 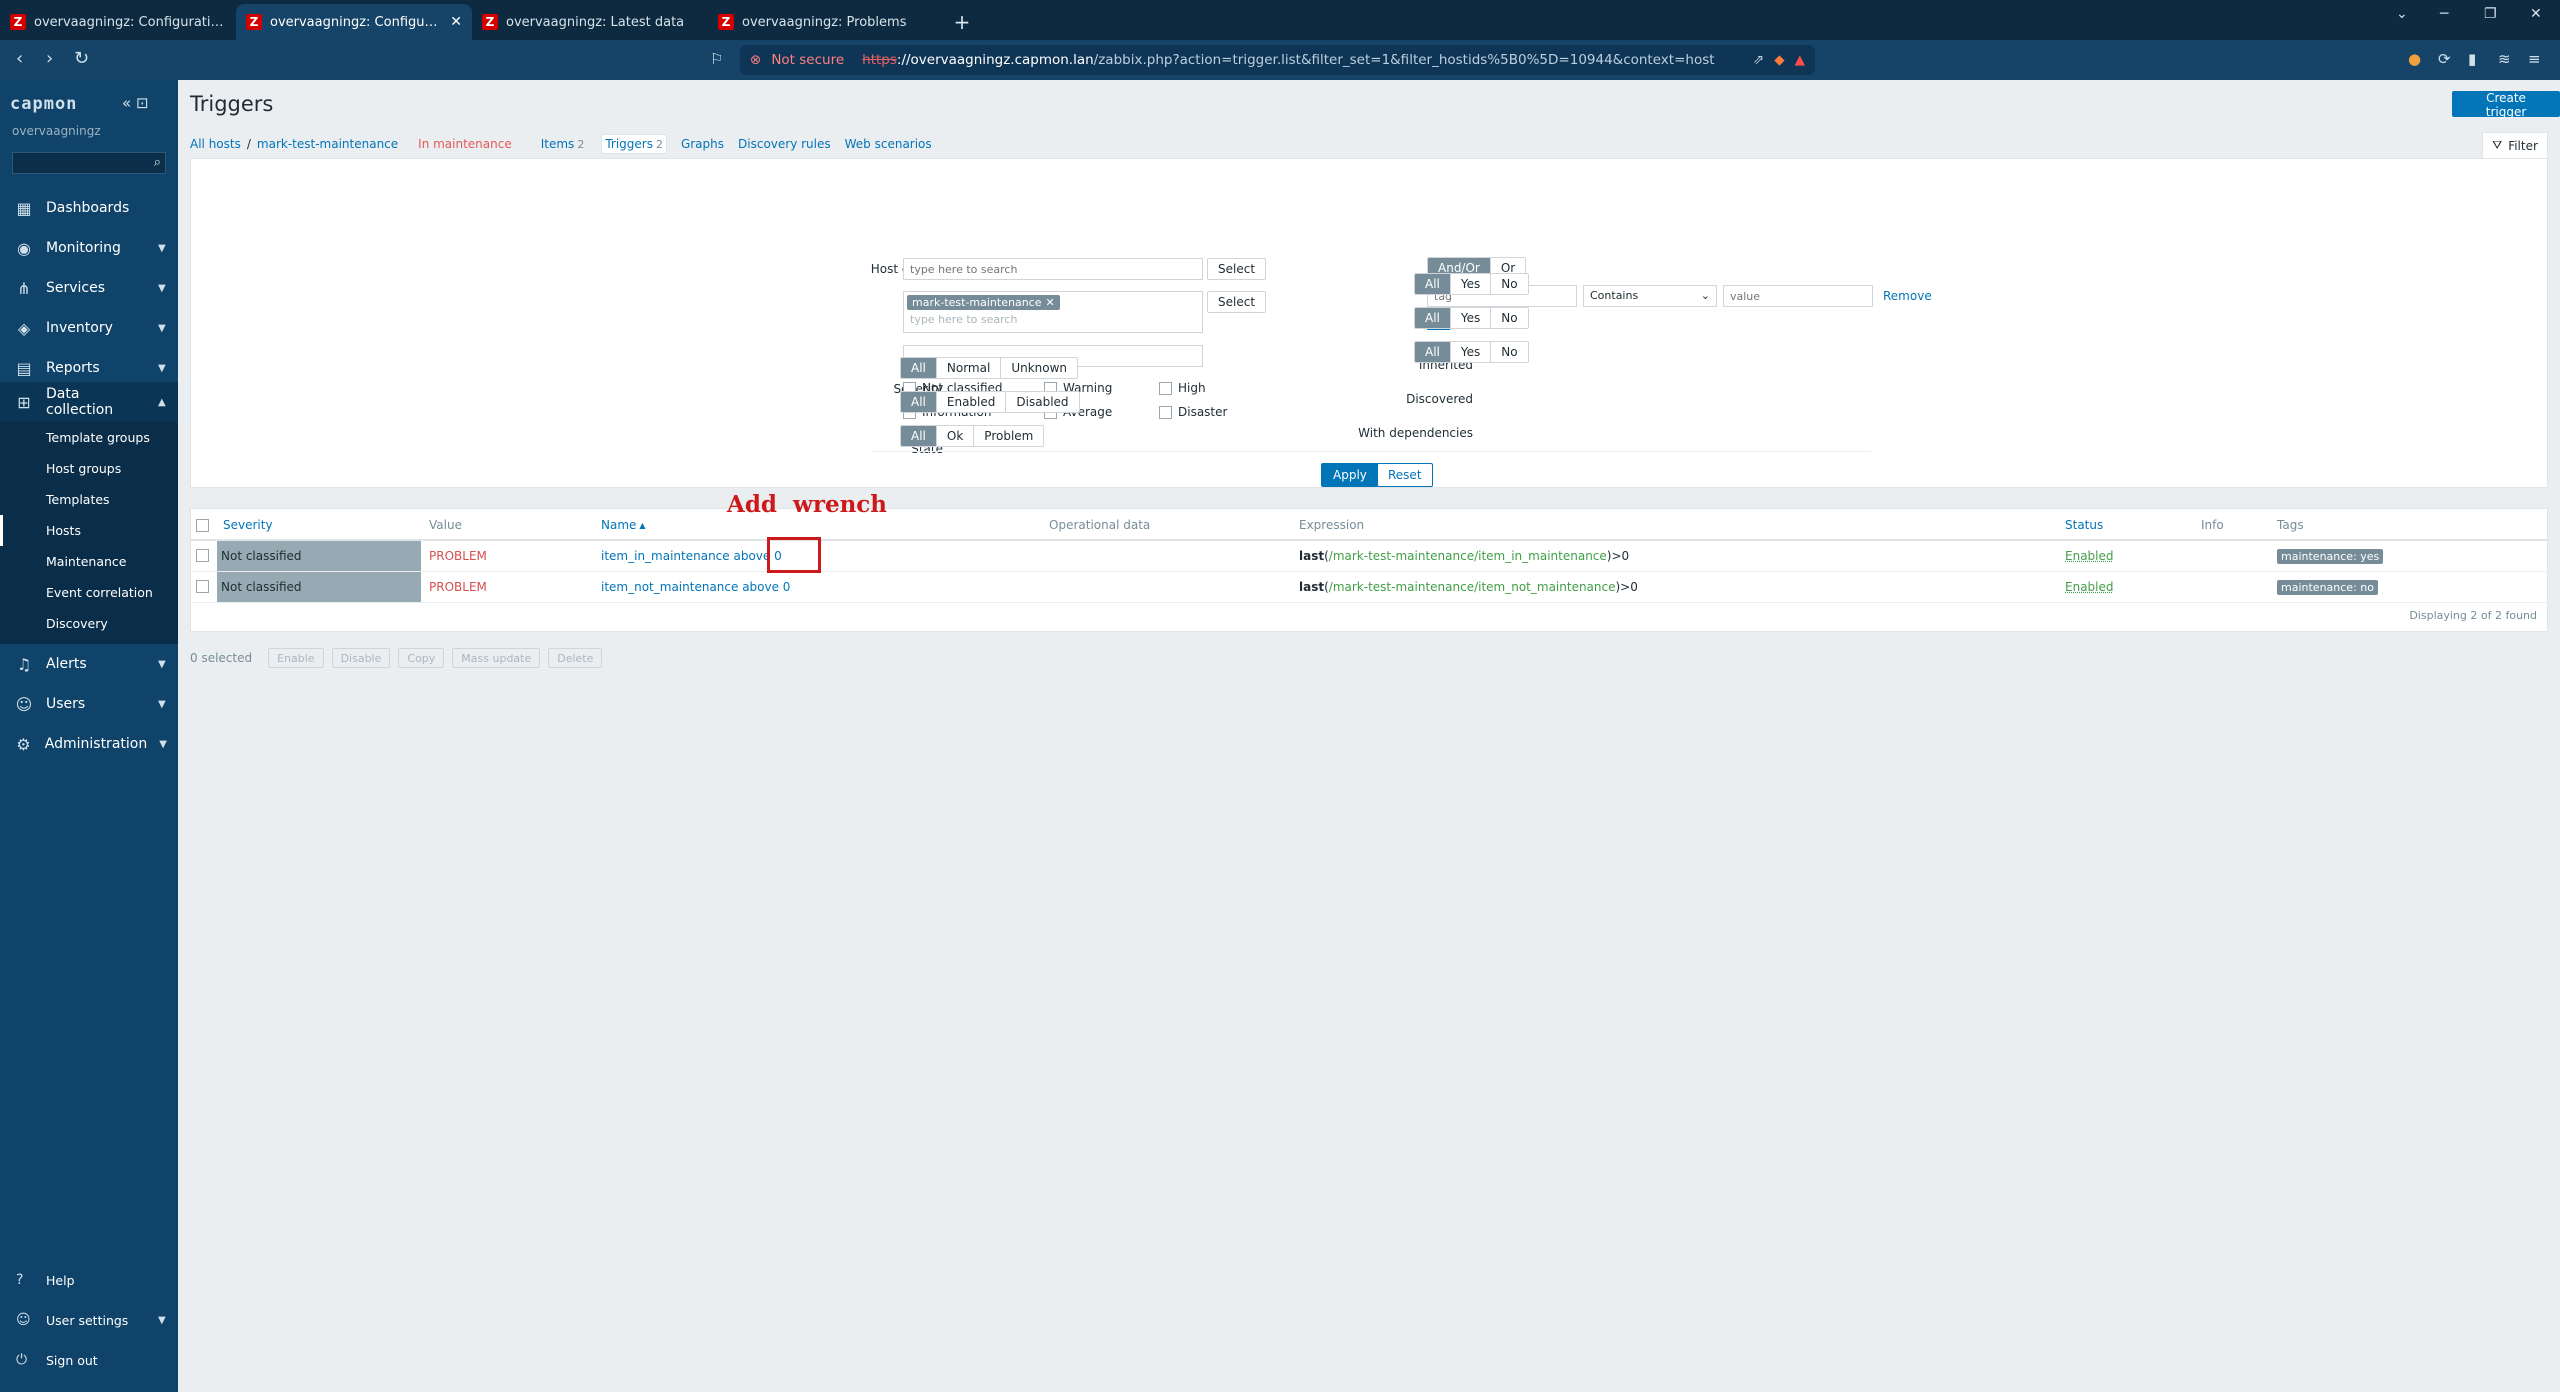 What do you see at coordinates (2402, 14) in the screenshot?
I see `tab-list-chevron-icon: ⌄` at bounding box center [2402, 14].